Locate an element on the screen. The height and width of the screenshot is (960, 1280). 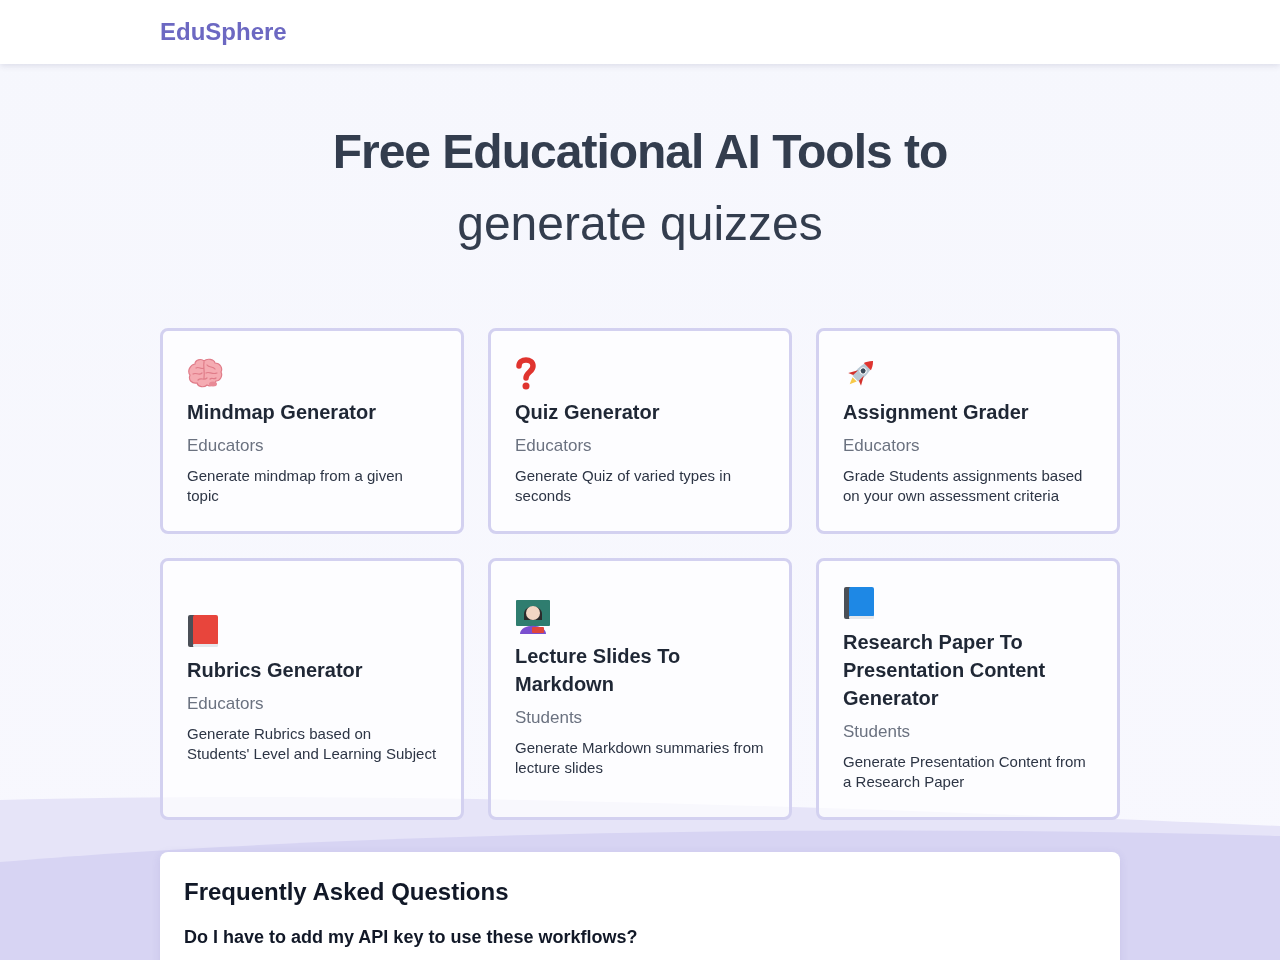
teacher-icon is located at coordinates (533, 617).